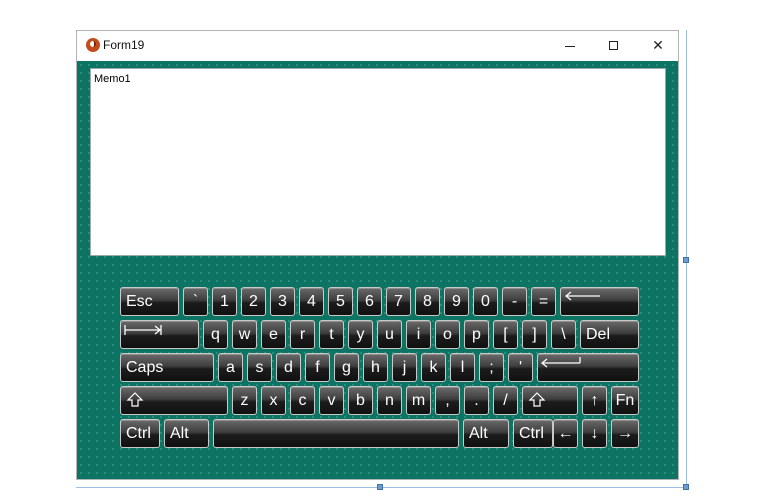 This screenshot has width=760, height=500. I want to click on key-tab, so click(159, 334).